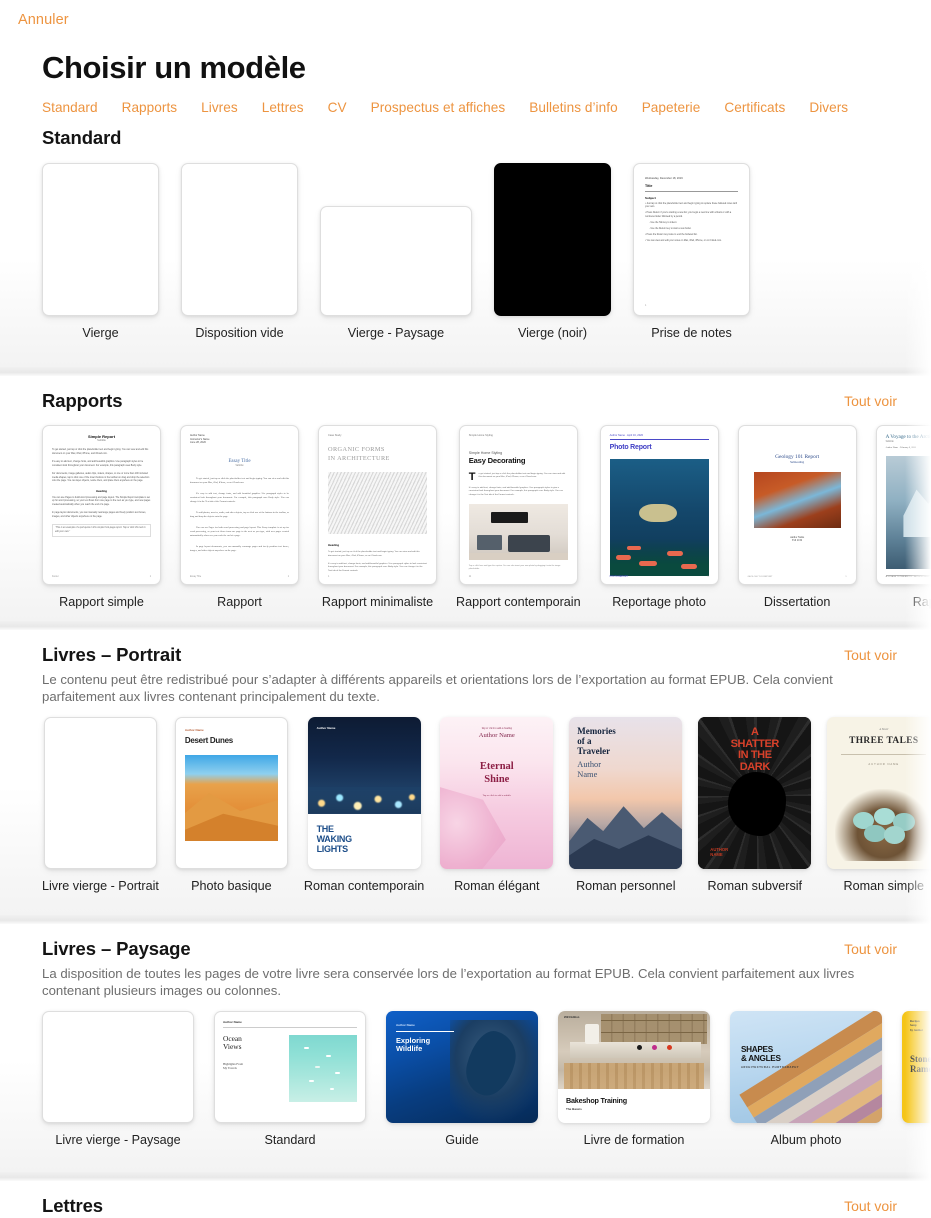 The height and width of the screenshot is (1218, 931). What do you see at coordinates (870, 653) in the screenshot?
I see `see-all-livres-portrait: Tout voir` at bounding box center [870, 653].